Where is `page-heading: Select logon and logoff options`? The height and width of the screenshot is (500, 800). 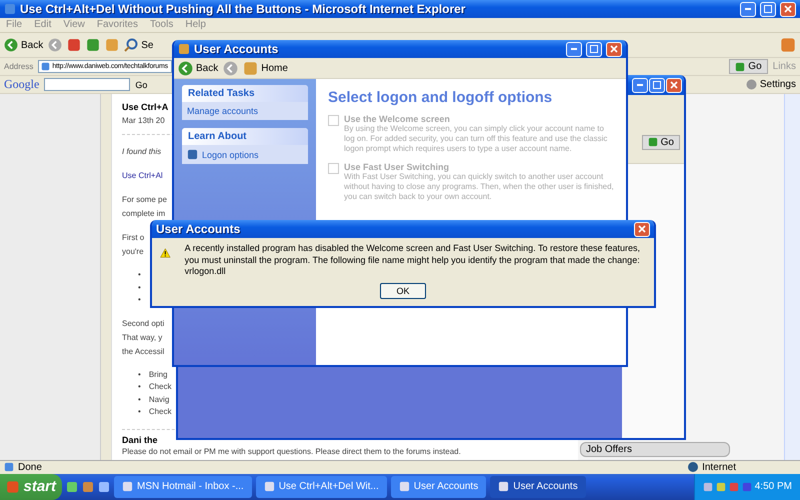 page-heading: Select logon and logoff options is located at coordinates (441, 97).